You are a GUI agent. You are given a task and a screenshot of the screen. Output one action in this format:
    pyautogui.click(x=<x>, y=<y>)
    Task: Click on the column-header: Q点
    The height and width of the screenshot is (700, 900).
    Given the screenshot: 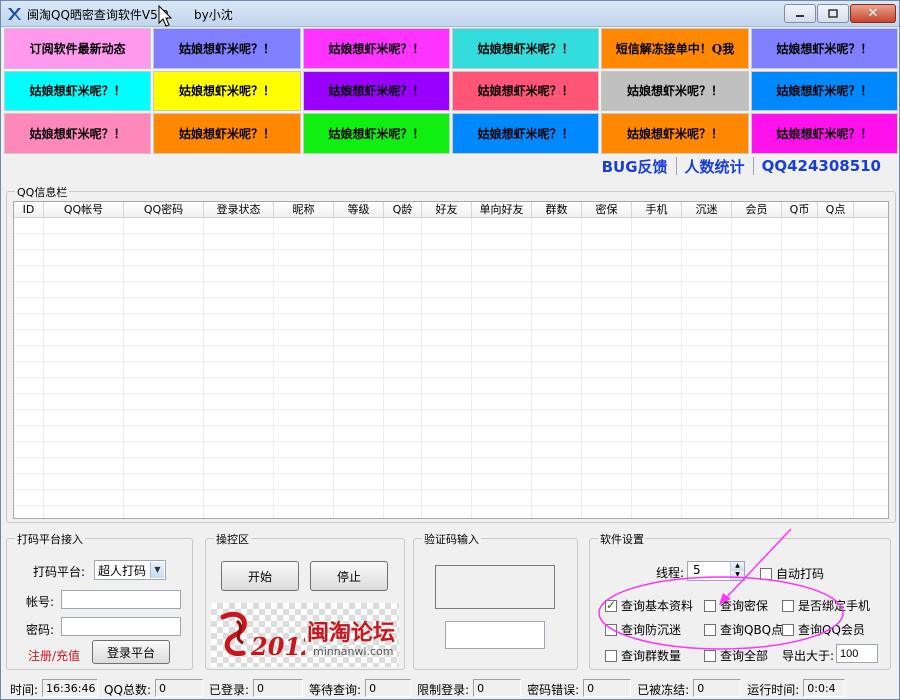 What is the action you would take?
    pyautogui.click(x=836, y=209)
    